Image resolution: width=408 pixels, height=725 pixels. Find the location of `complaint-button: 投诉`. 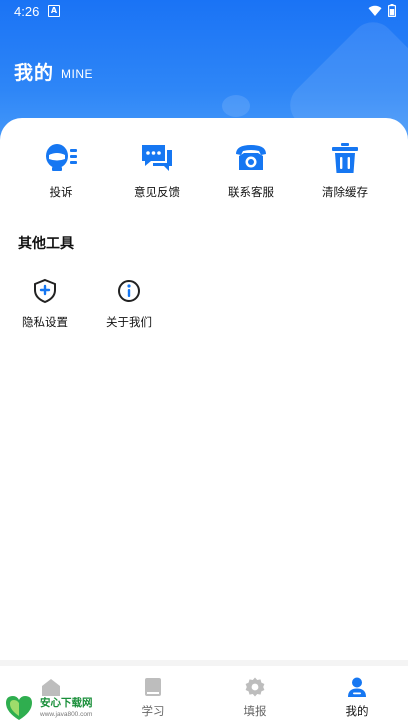

complaint-button: 投诉 is located at coordinates (61, 170).